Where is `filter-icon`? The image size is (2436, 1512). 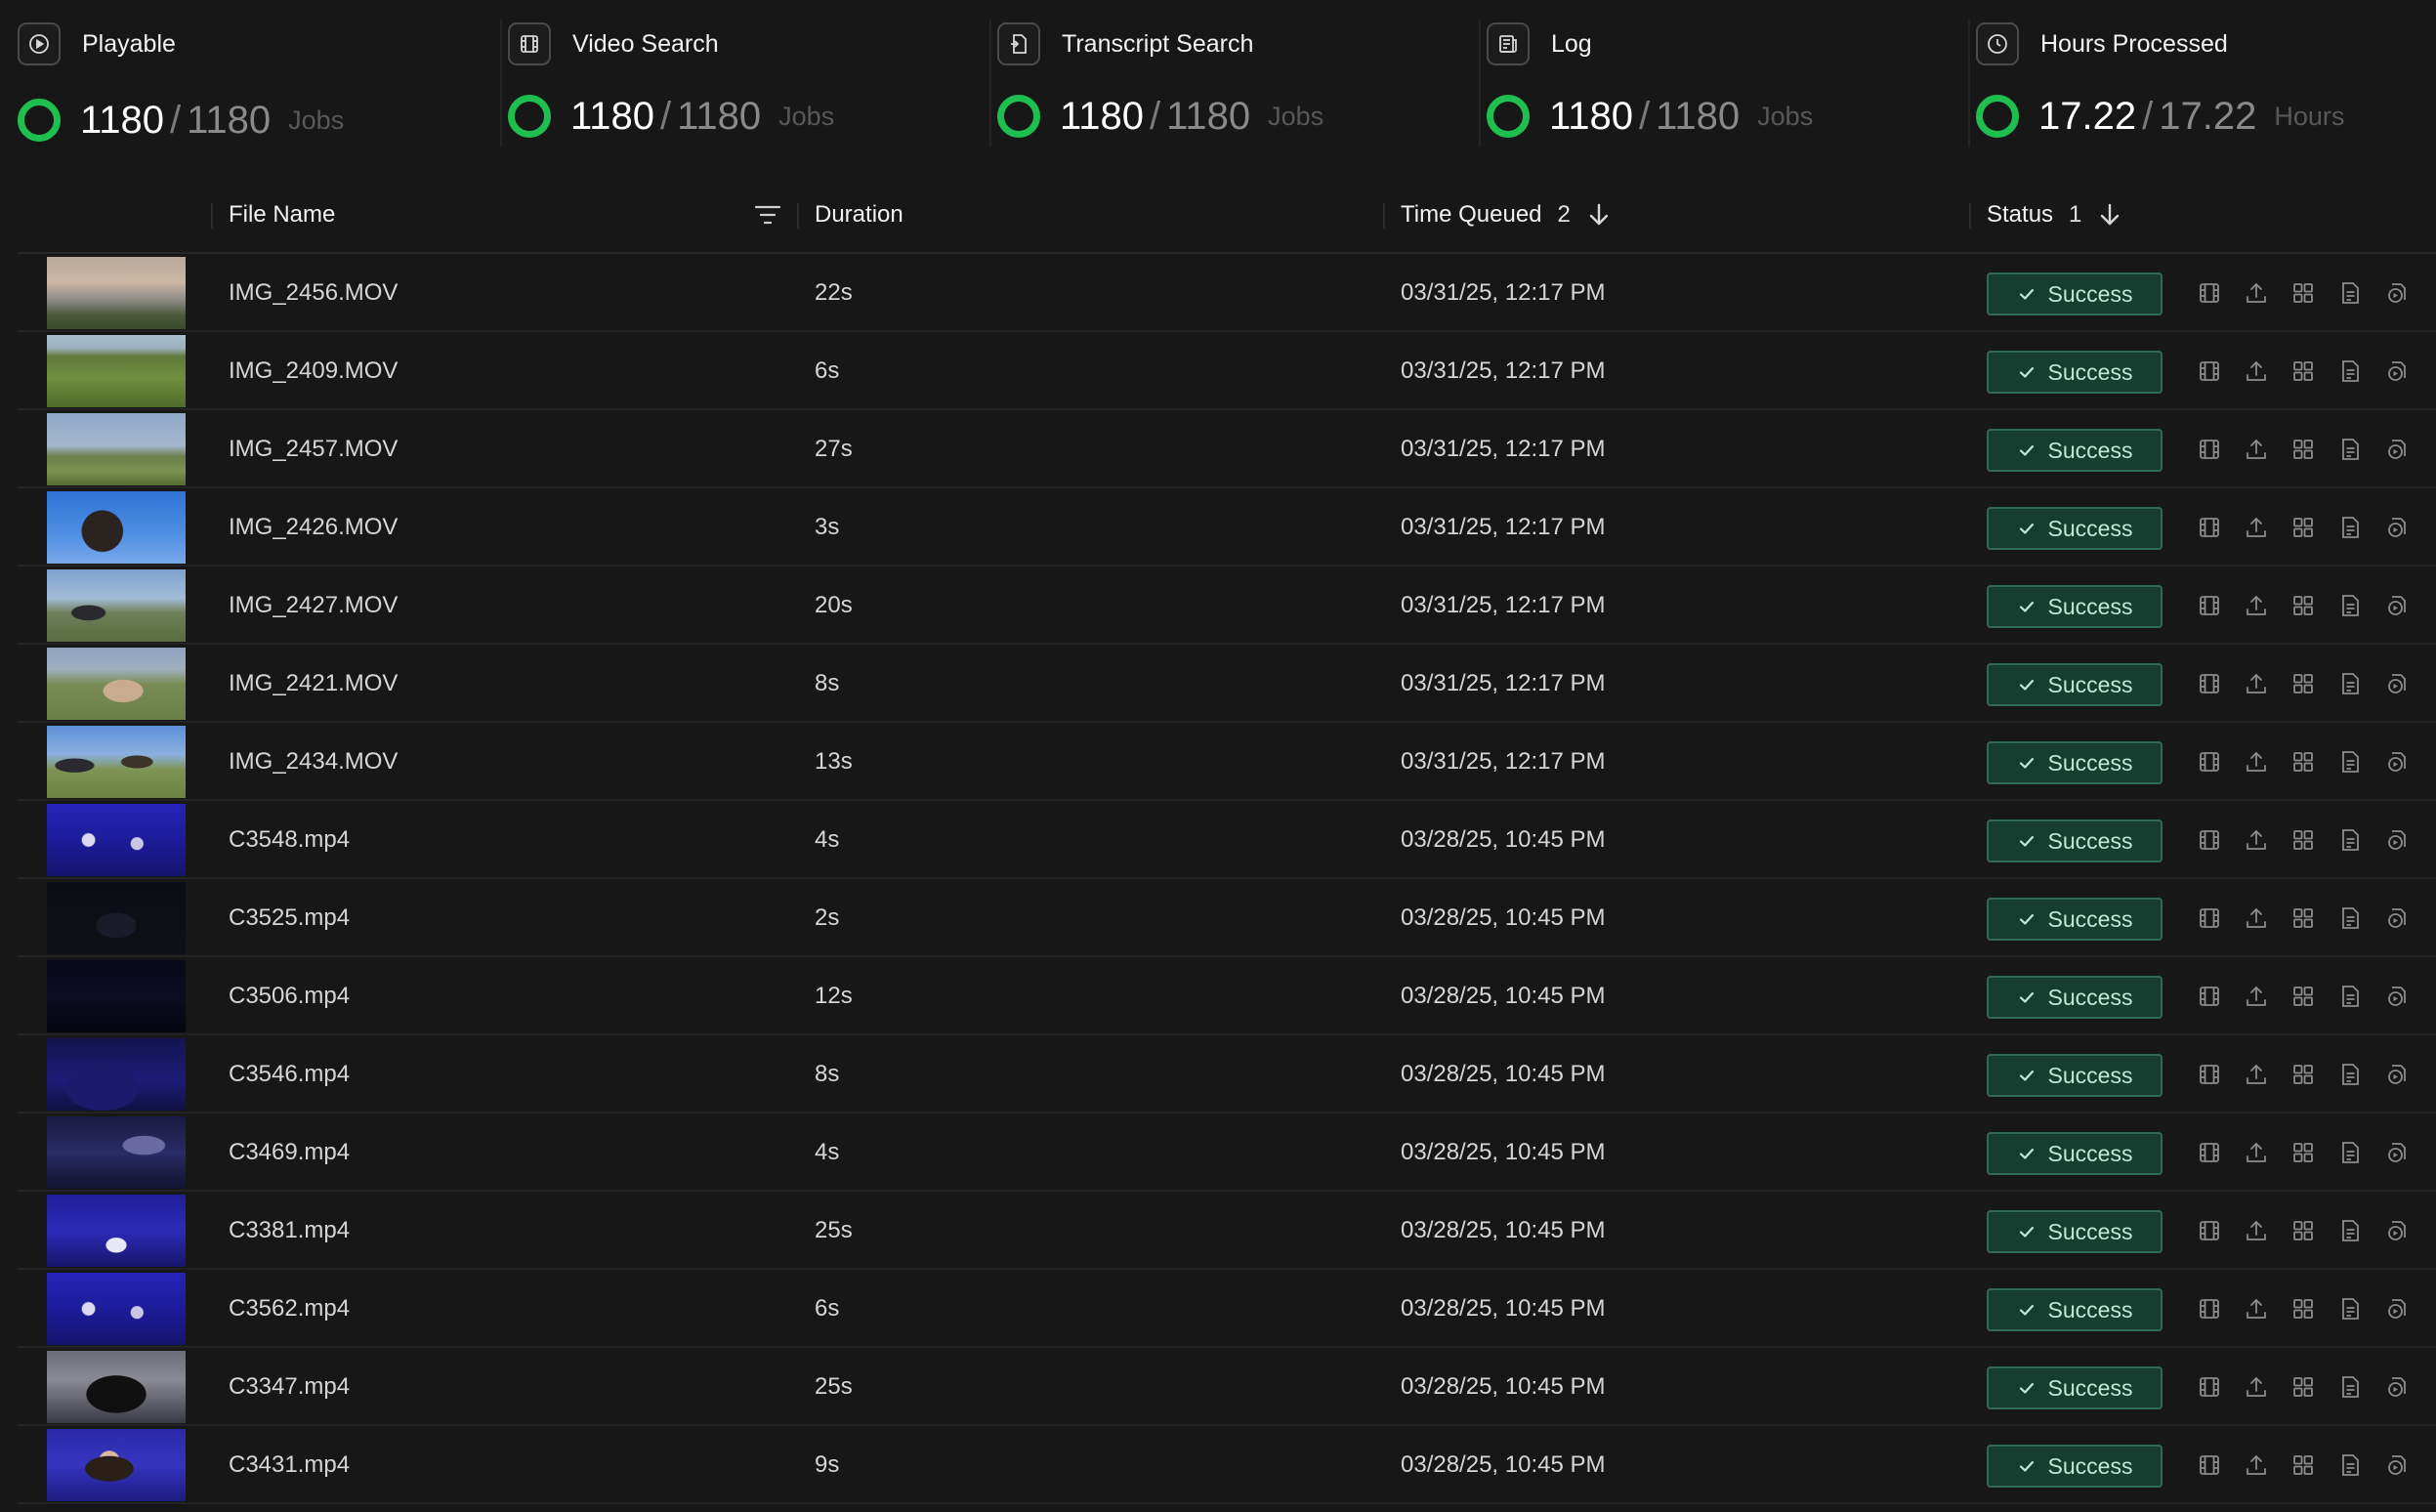
filter-icon is located at coordinates (767, 215).